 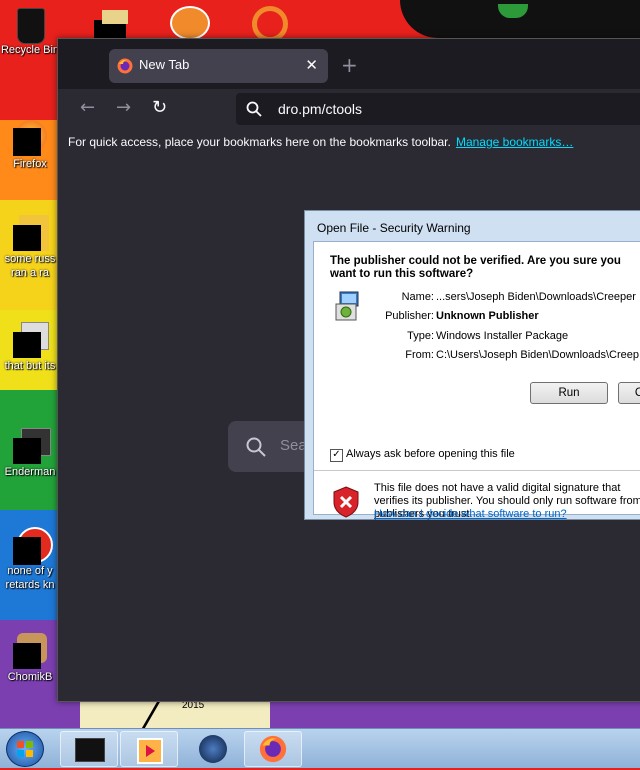 I want to click on desktop-icon-chomik: ChomikB, so click(x=30, y=658).